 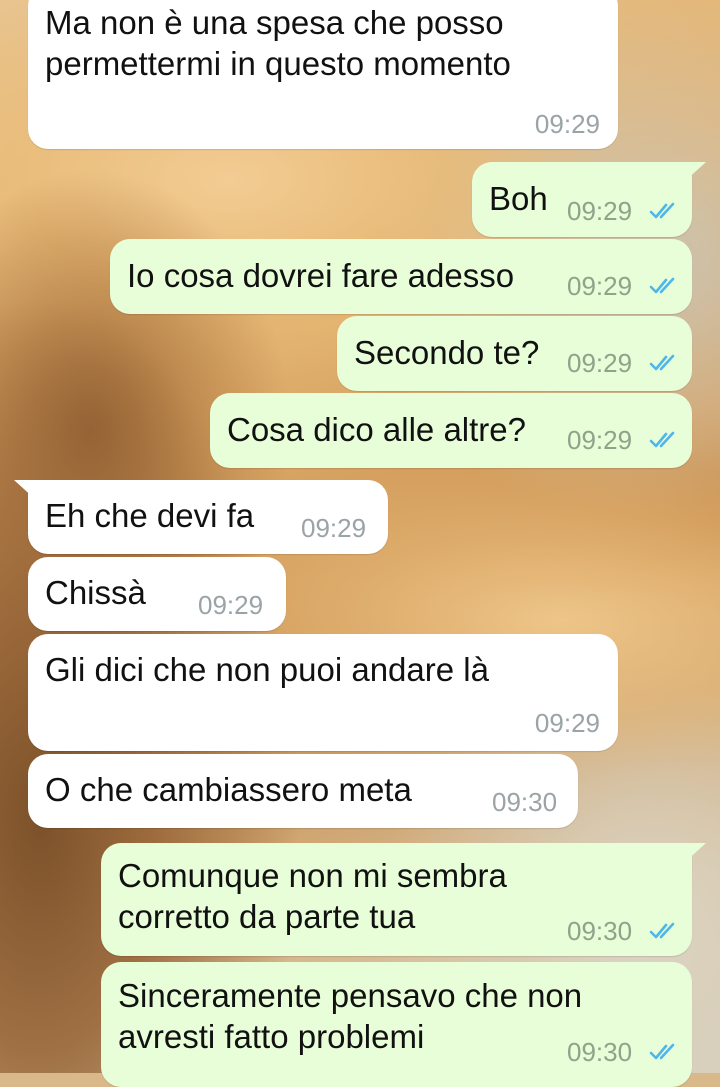 What do you see at coordinates (95, 592) in the screenshot?
I see `message-text: Chissà` at bounding box center [95, 592].